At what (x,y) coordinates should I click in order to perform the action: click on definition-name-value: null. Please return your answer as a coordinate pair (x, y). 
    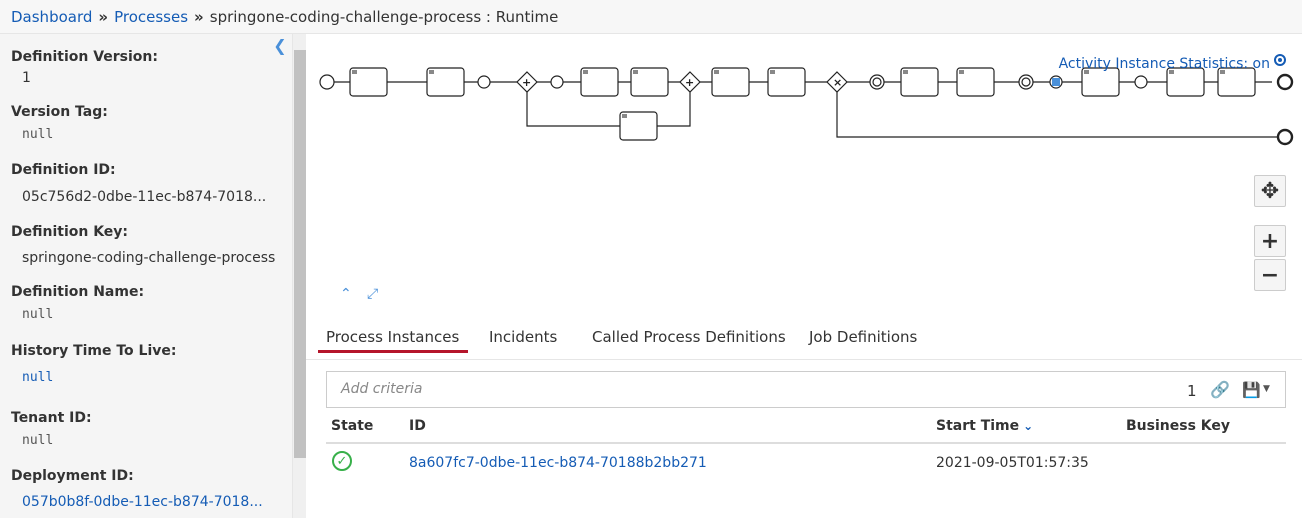
    Looking at the image, I should click on (38, 314).